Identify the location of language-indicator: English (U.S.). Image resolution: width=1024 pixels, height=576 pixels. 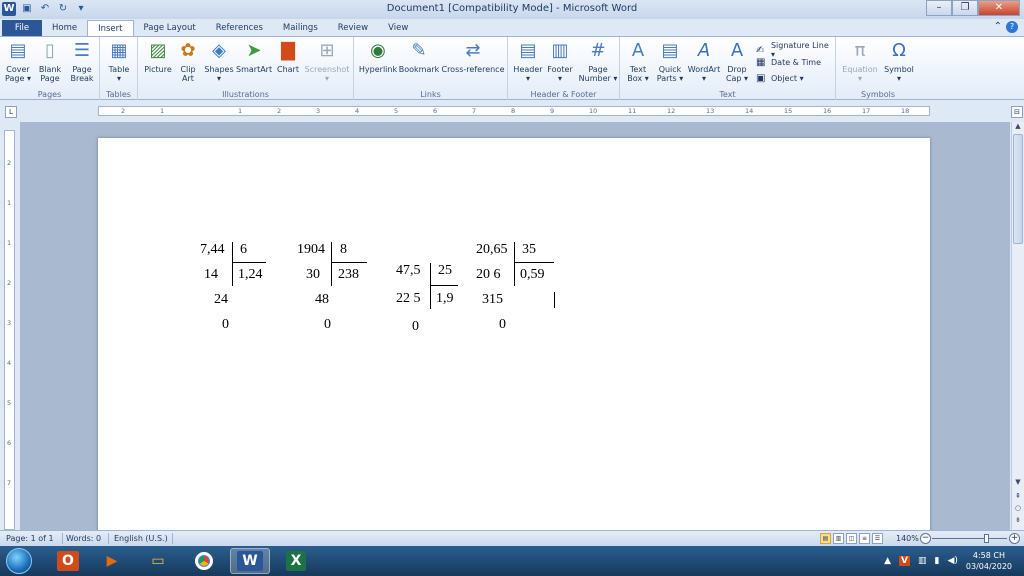
(141, 538).